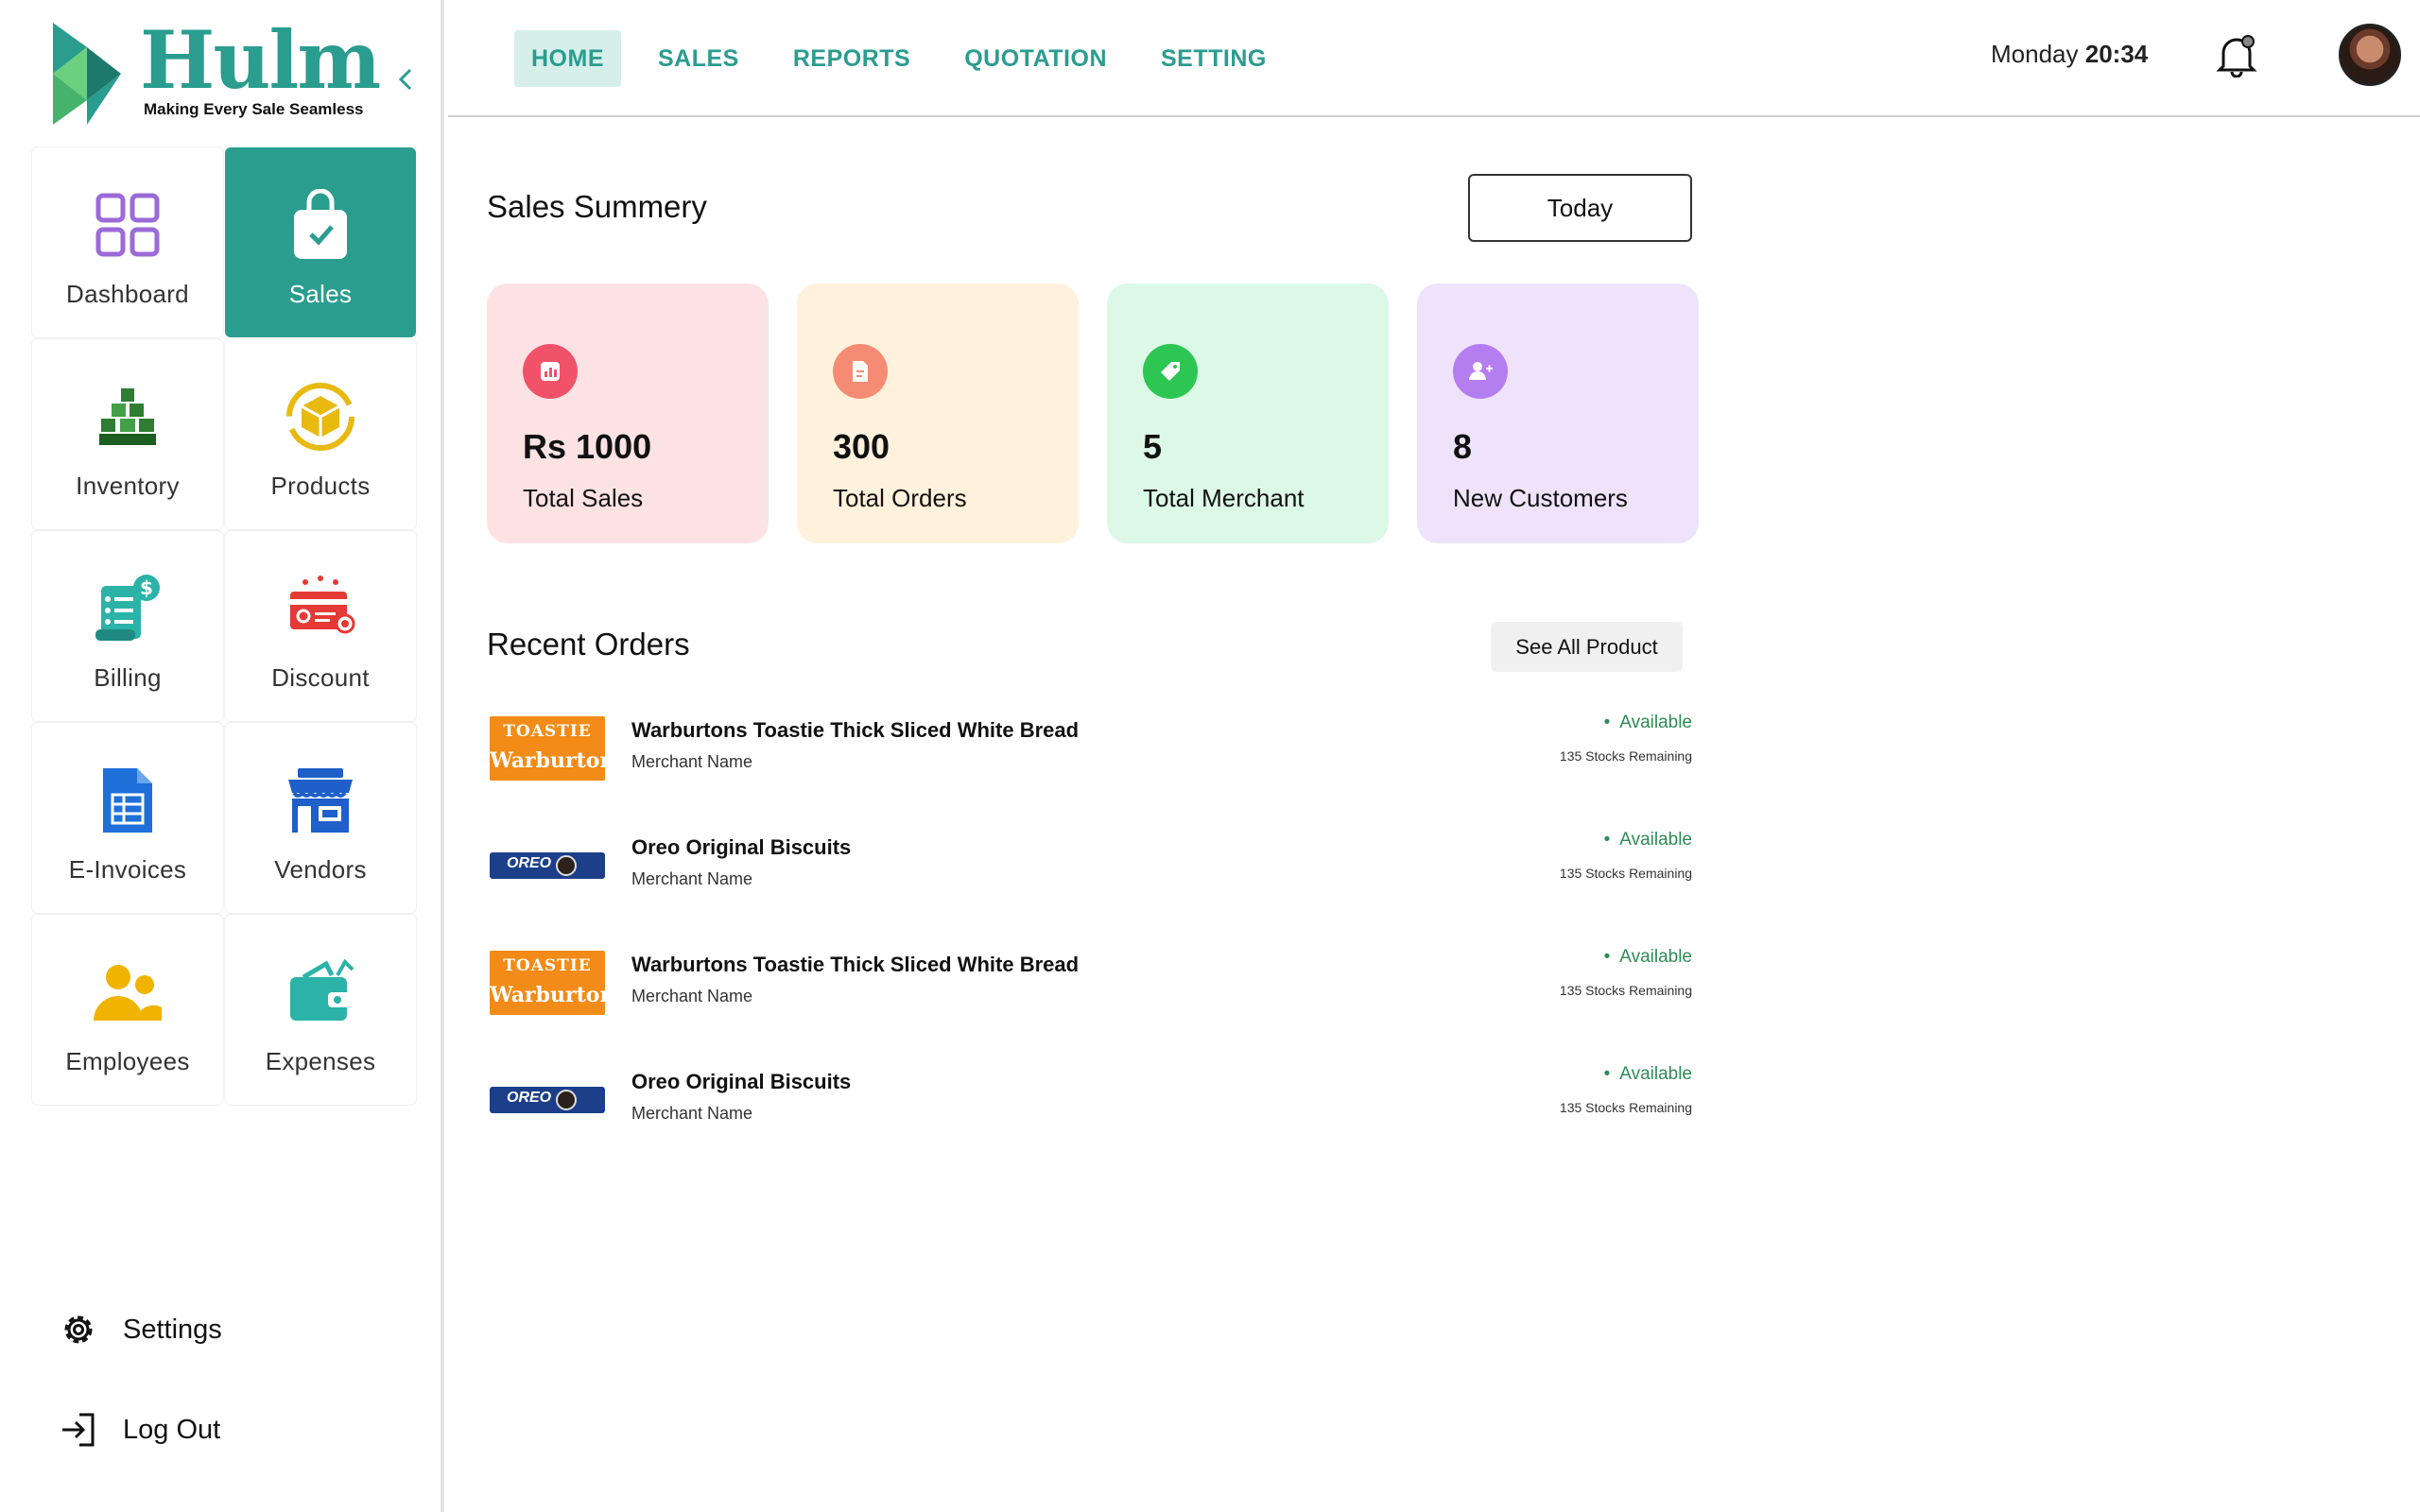 This screenshot has height=1512, width=2420. I want to click on nav-sales: SALES, so click(698, 58).